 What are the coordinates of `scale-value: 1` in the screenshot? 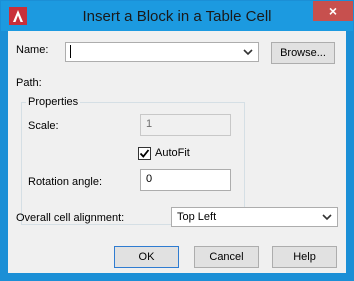 It's located at (149, 124).